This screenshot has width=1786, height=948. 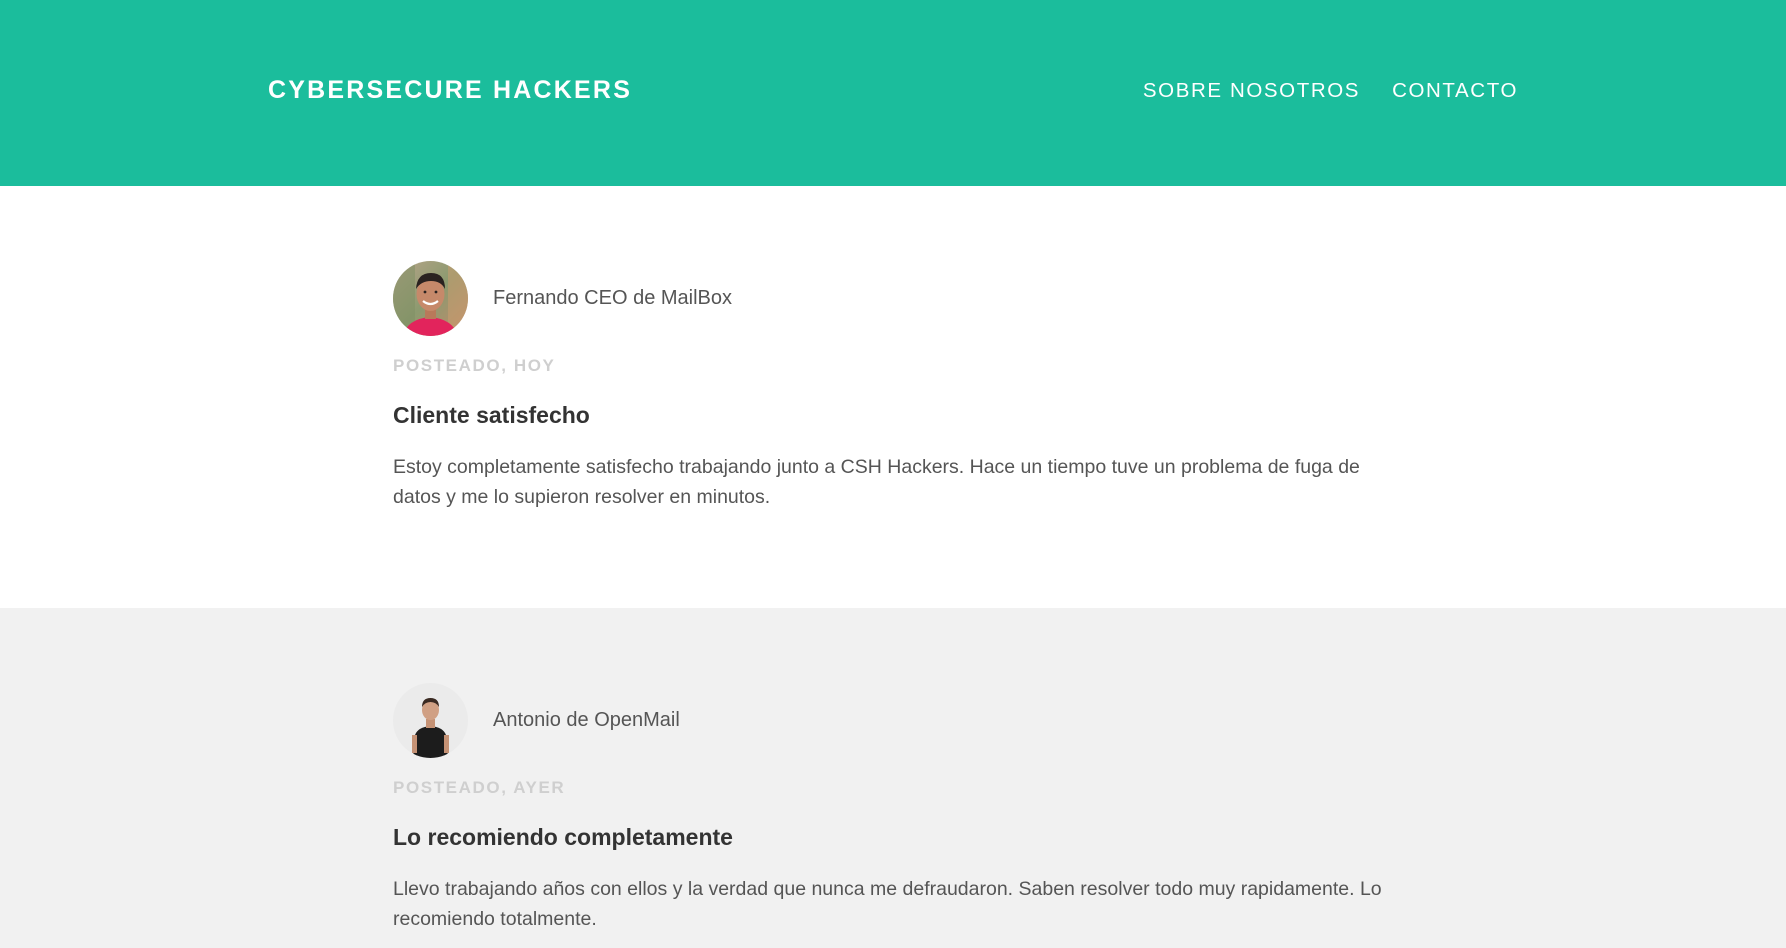 I want to click on author-info: Fernando CEO de MailBox, so click(x=562, y=298).